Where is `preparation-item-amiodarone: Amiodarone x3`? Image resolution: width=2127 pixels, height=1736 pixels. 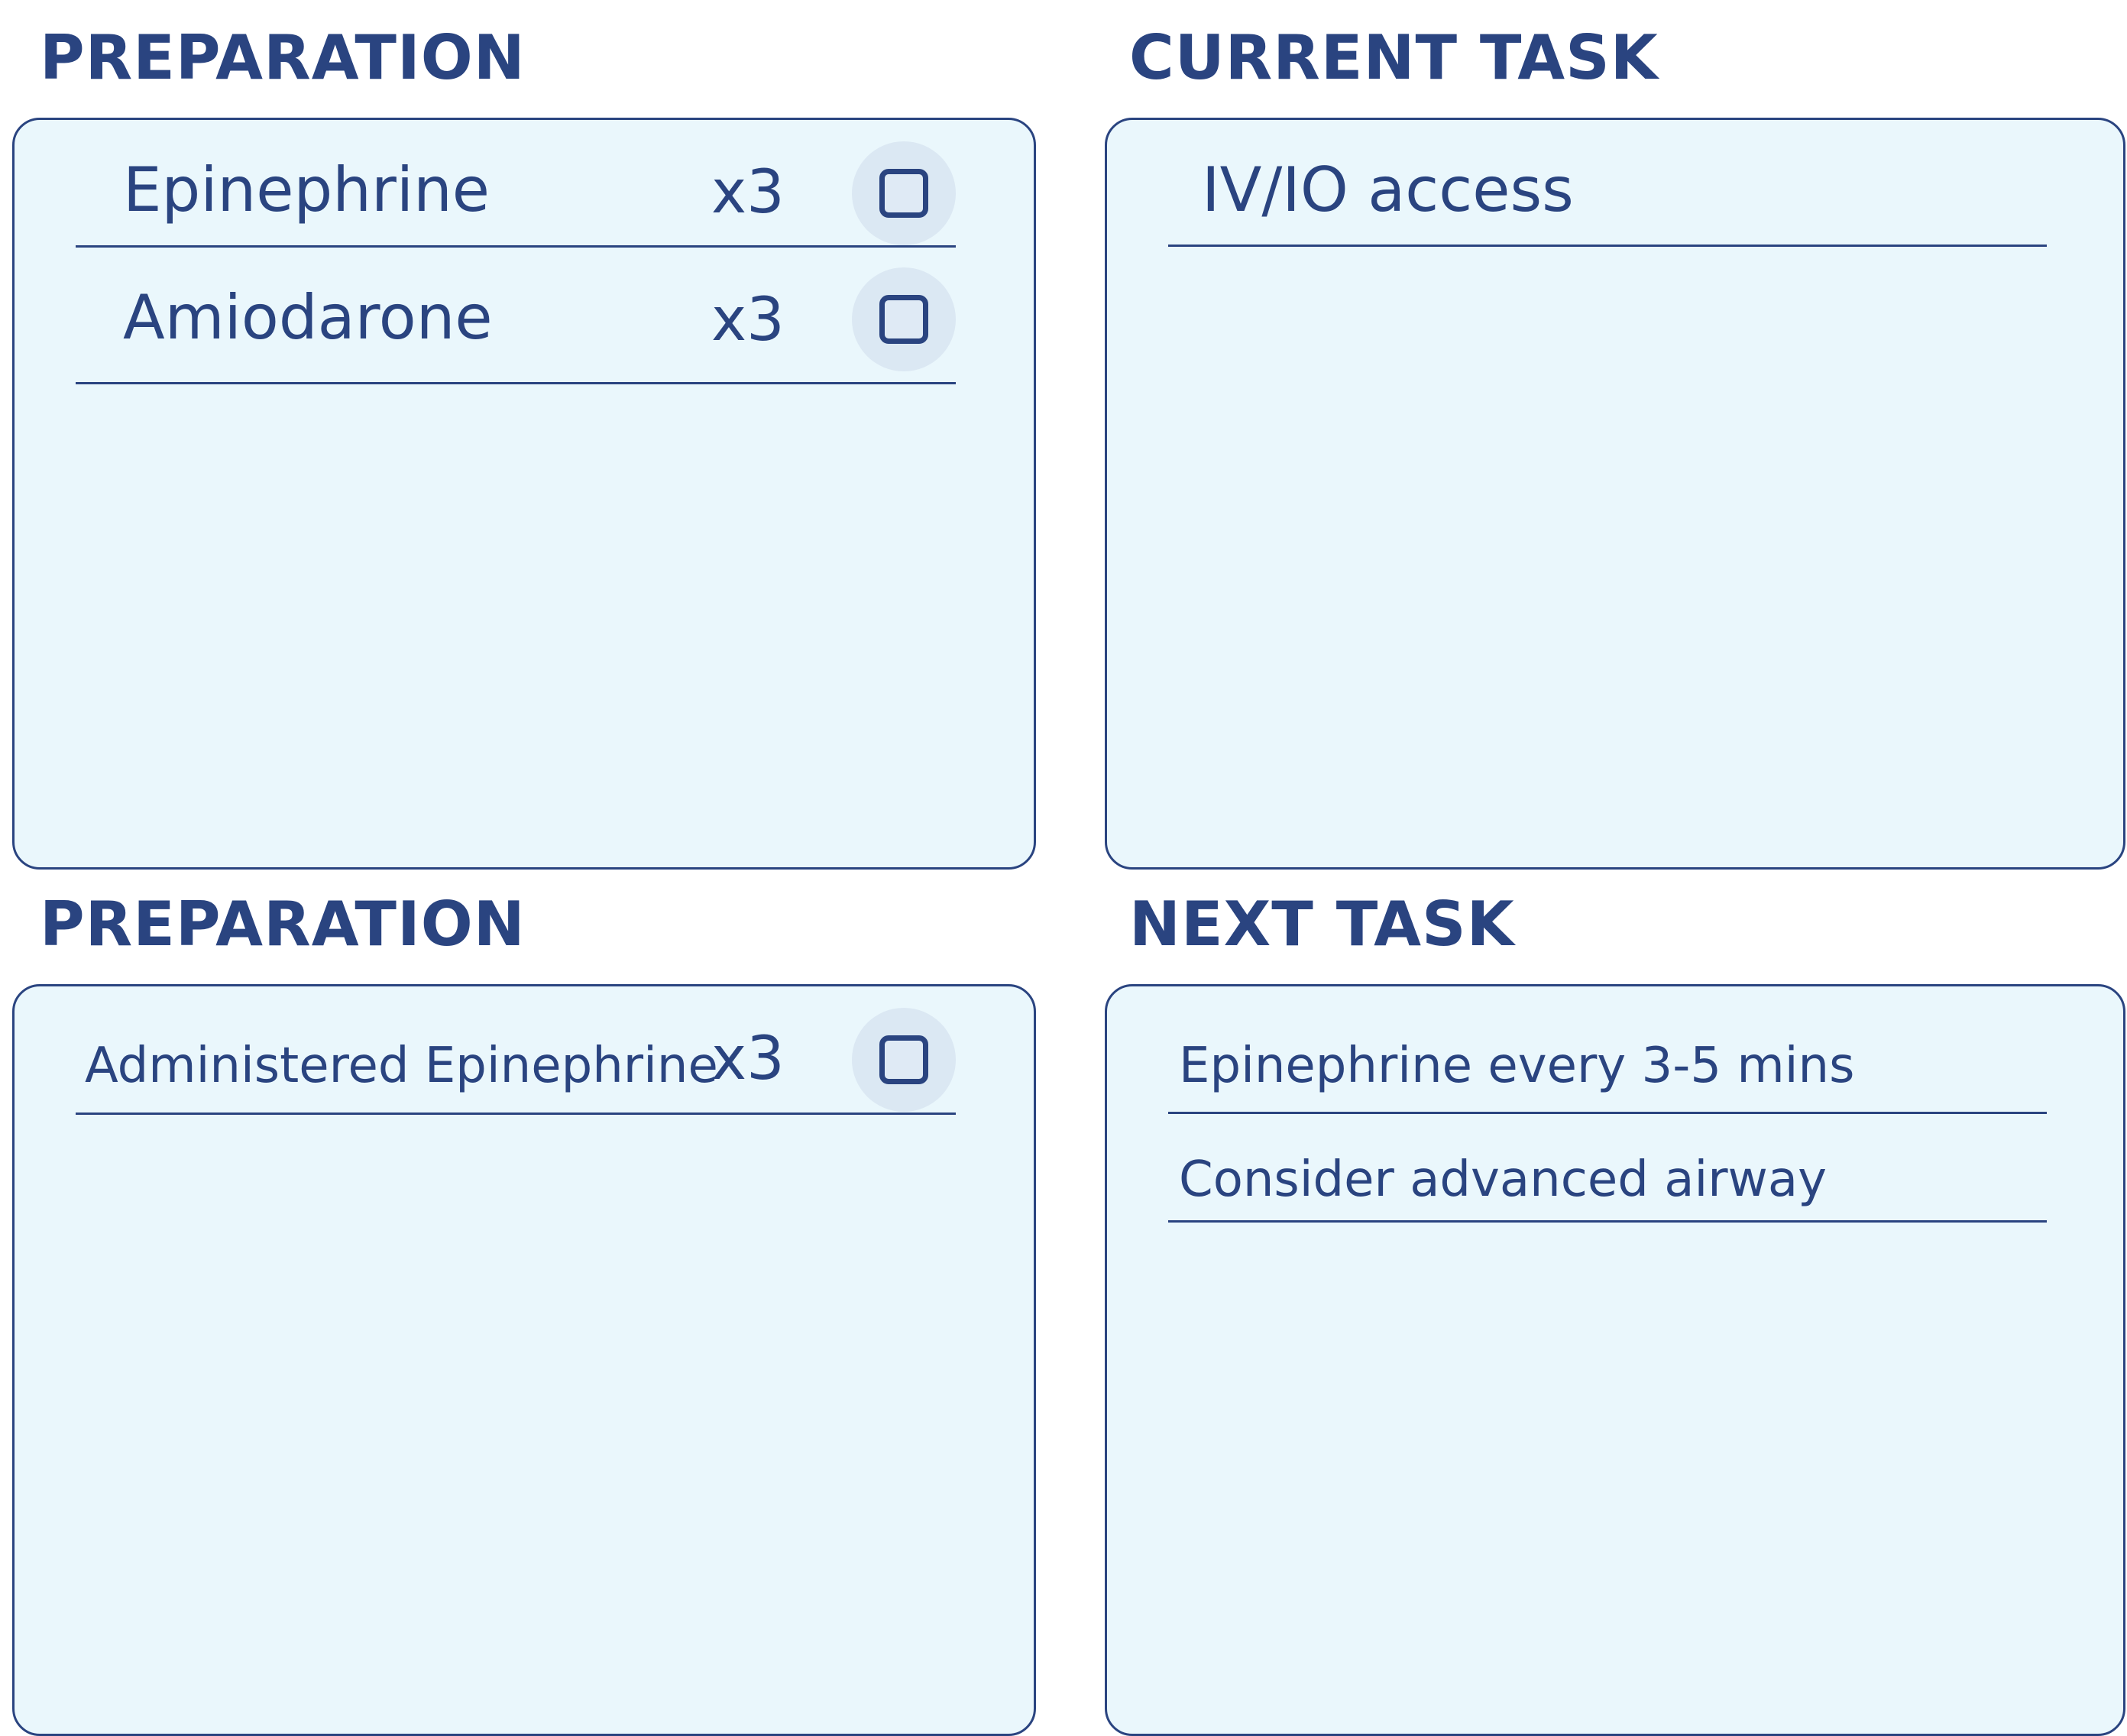 preparation-item-amiodarone: Amiodarone x3 is located at coordinates (516, 316).